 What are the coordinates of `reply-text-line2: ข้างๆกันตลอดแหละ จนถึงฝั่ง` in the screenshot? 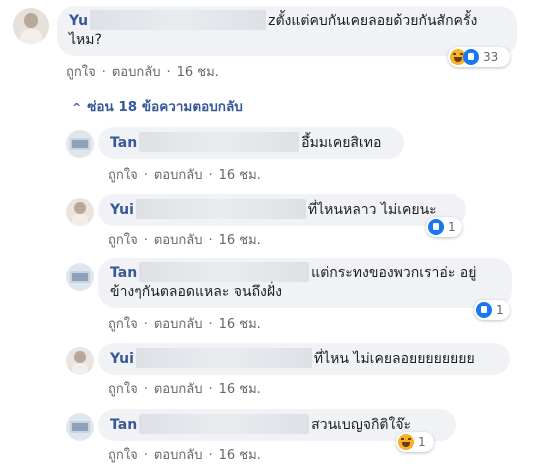 It's located at (196, 292).